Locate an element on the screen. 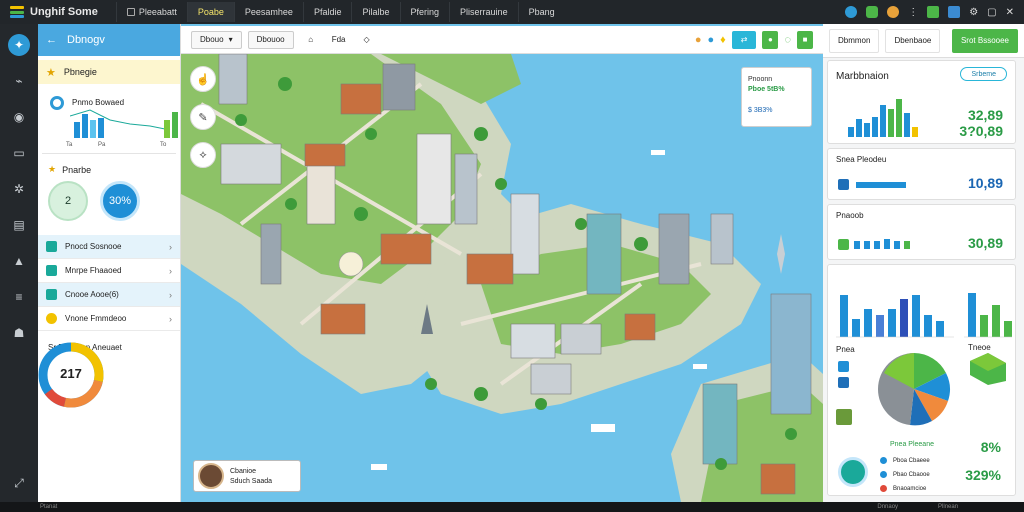  close-icon: ✕ is located at coordinates (1010, 12).